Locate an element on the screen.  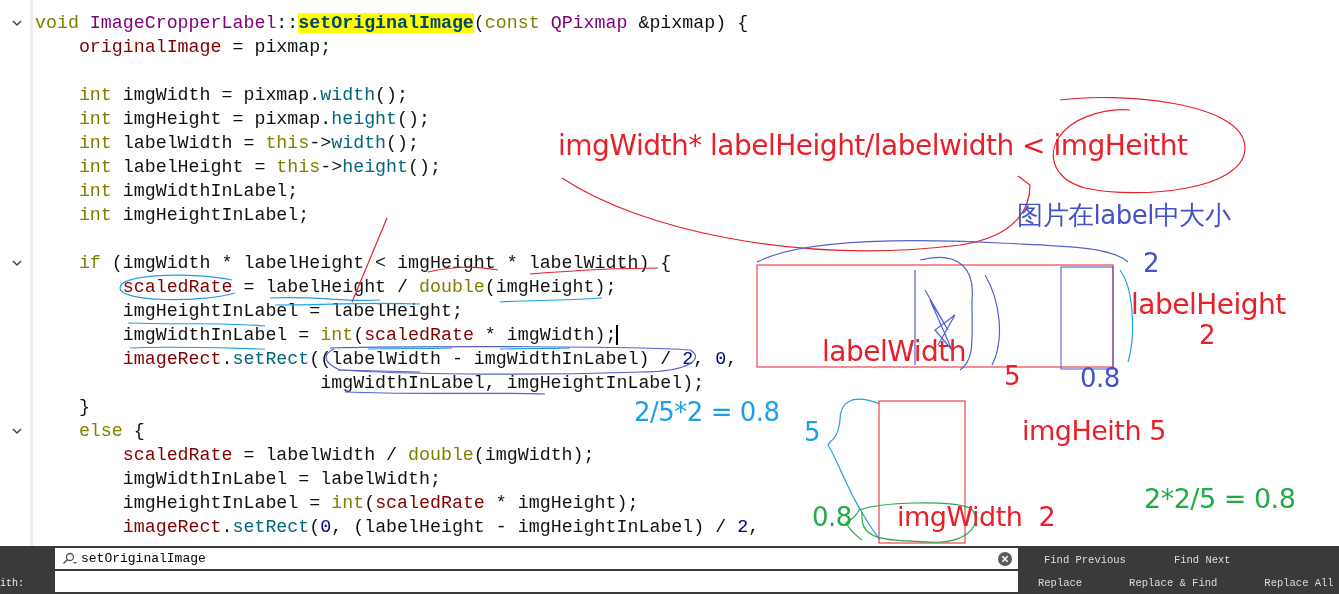
code-line: imgWidthInLabel, imgHeightInLabel); is located at coordinates (512, 383).